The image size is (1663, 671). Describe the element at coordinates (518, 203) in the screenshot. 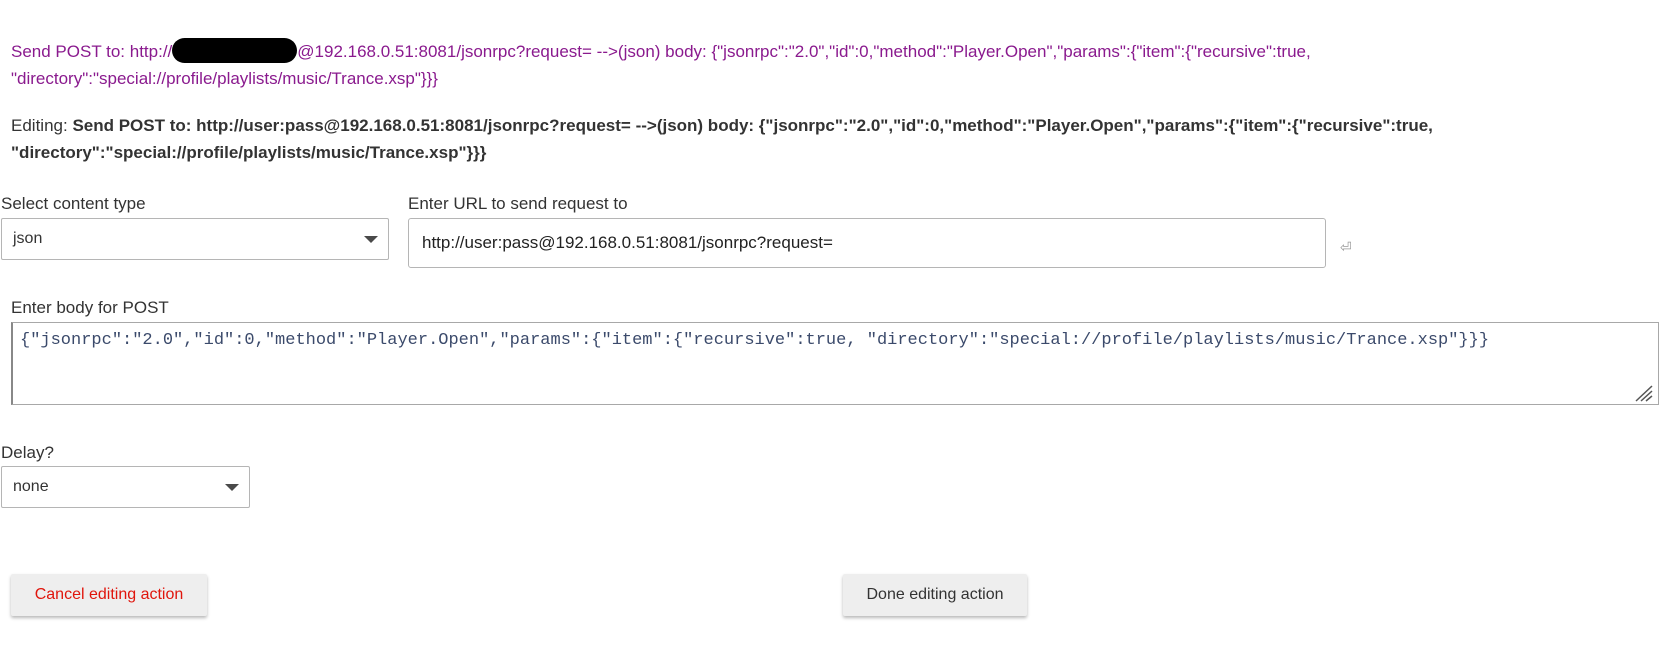

I see `url-label: Enter URL to send request to` at that location.